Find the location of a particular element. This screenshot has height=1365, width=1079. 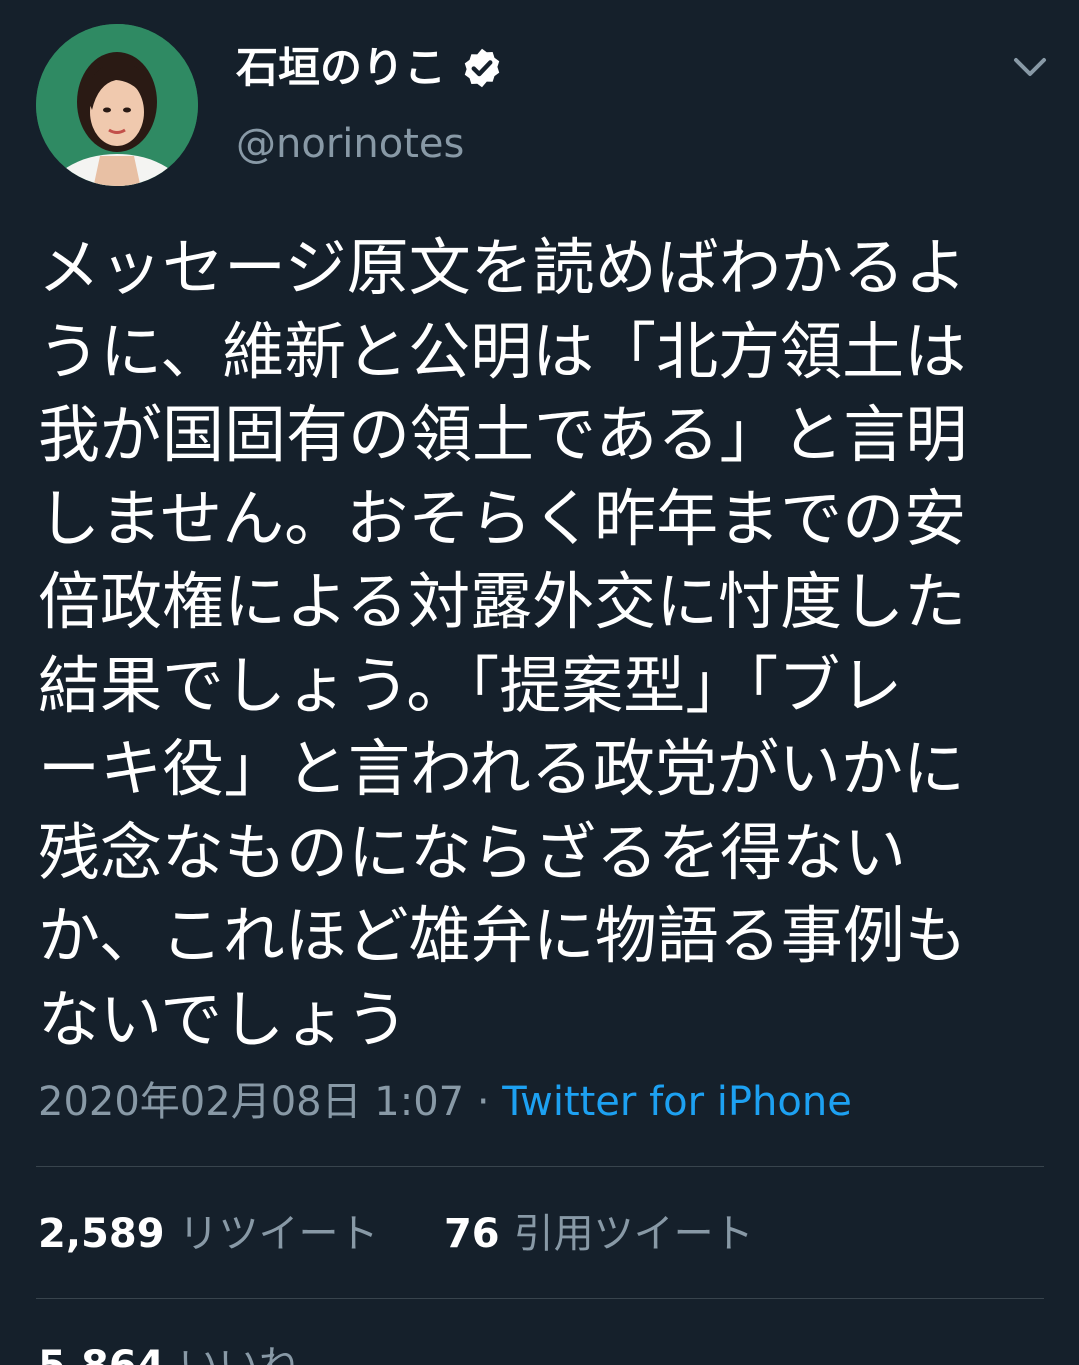

tweet-text-line: しません。おそらく昨年までの安 is located at coordinates (502, 518).